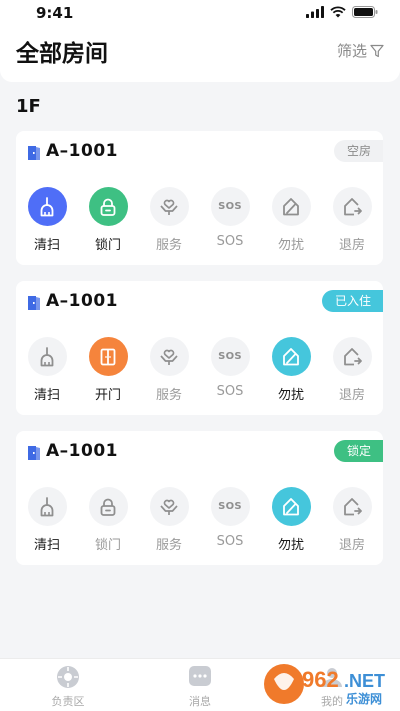 The height and width of the screenshot is (711, 400). I want to click on room-header: A–1001 已入住, so click(199, 300).